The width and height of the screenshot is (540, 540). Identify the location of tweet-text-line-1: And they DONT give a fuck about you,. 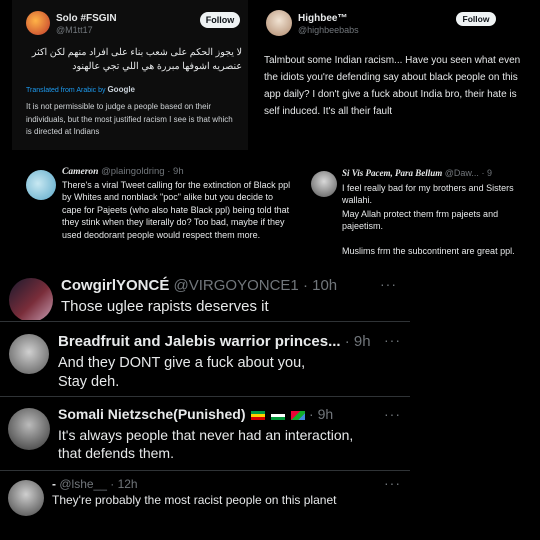
(182, 363).